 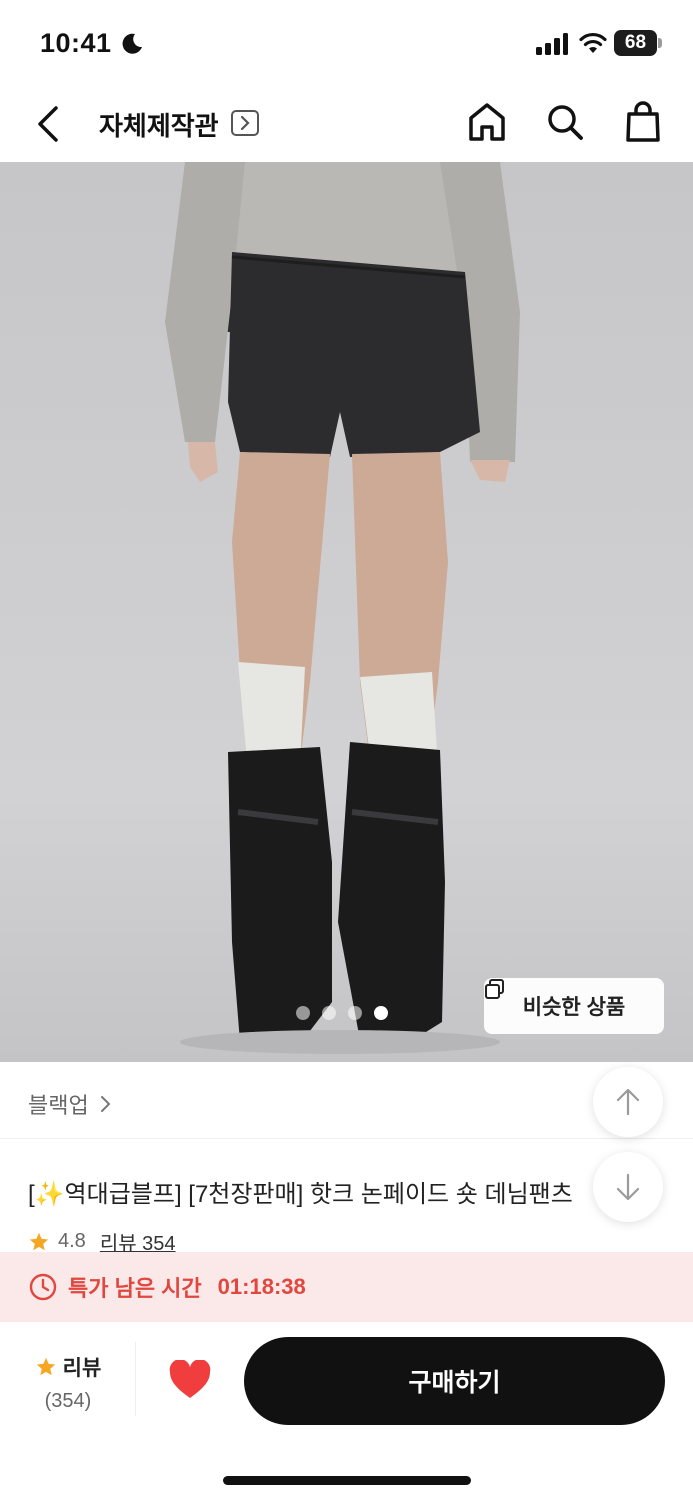 What do you see at coordinates (159, 124) in the screenshot?
I see `store-title: 자체제작관` at bounding box center [159, 124].